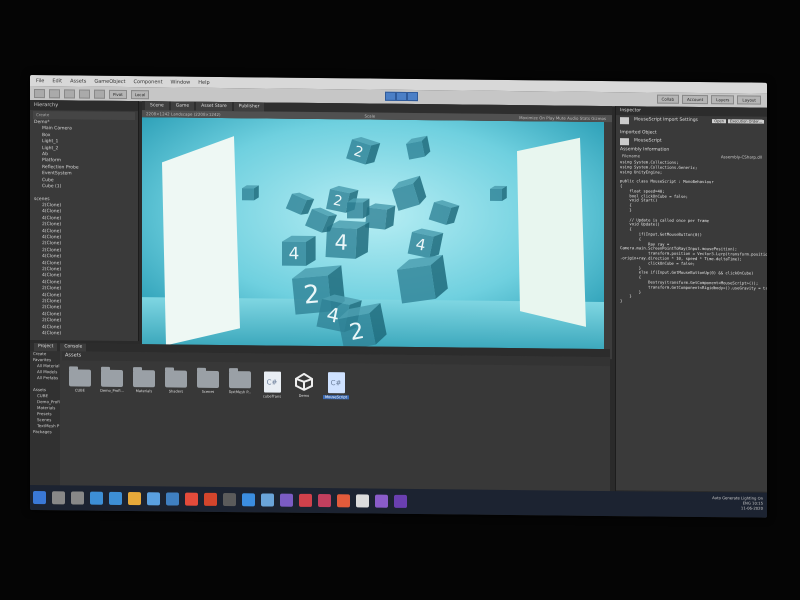 This screenshot has height=600, width=800. Describe the element at coordinates (214, 106) in the screenshot. I see `tab-asset-store: Asset Store` at that location.